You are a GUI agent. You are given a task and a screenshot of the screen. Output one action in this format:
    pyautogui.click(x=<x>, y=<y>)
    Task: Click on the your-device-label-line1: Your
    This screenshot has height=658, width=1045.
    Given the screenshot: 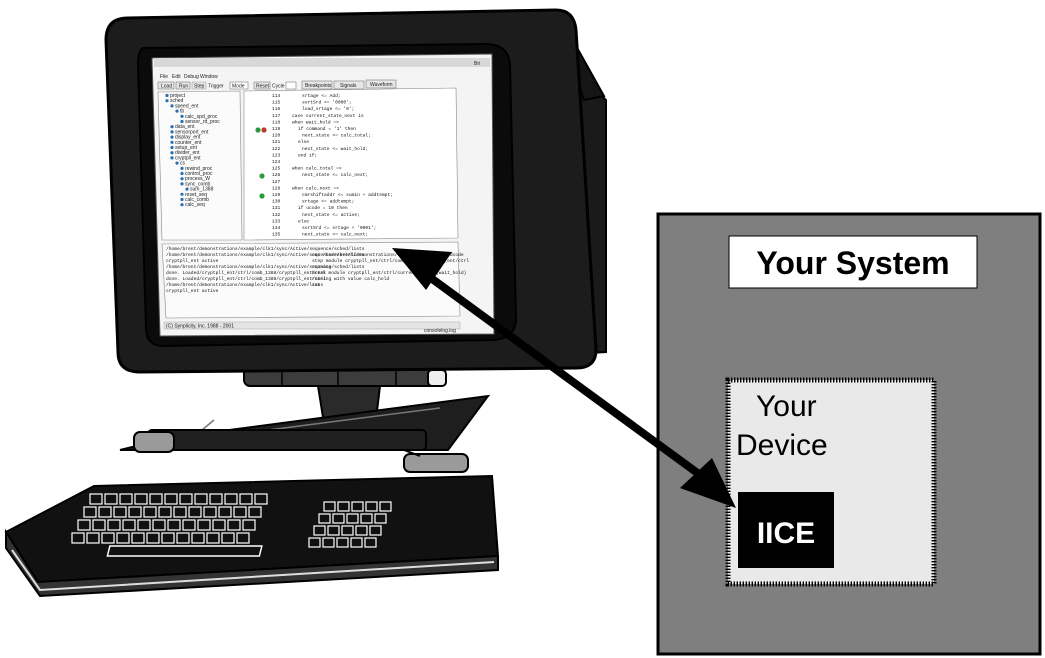 What is the action you would take?
    pyautogui.click(x=786, y=406)
    